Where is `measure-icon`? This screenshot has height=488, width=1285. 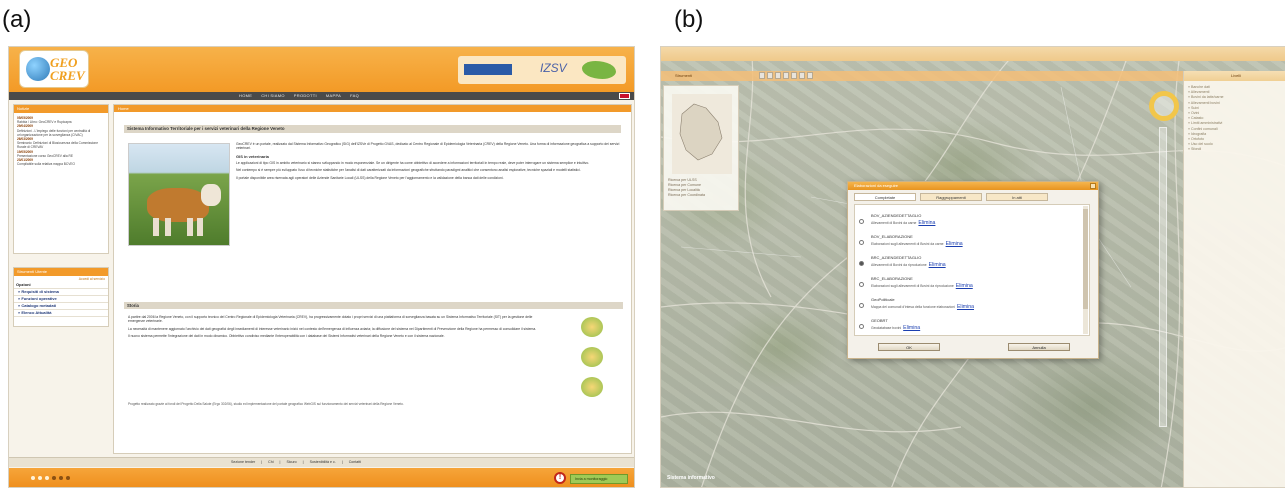 measure-icon is located at coordinates (794, 75).